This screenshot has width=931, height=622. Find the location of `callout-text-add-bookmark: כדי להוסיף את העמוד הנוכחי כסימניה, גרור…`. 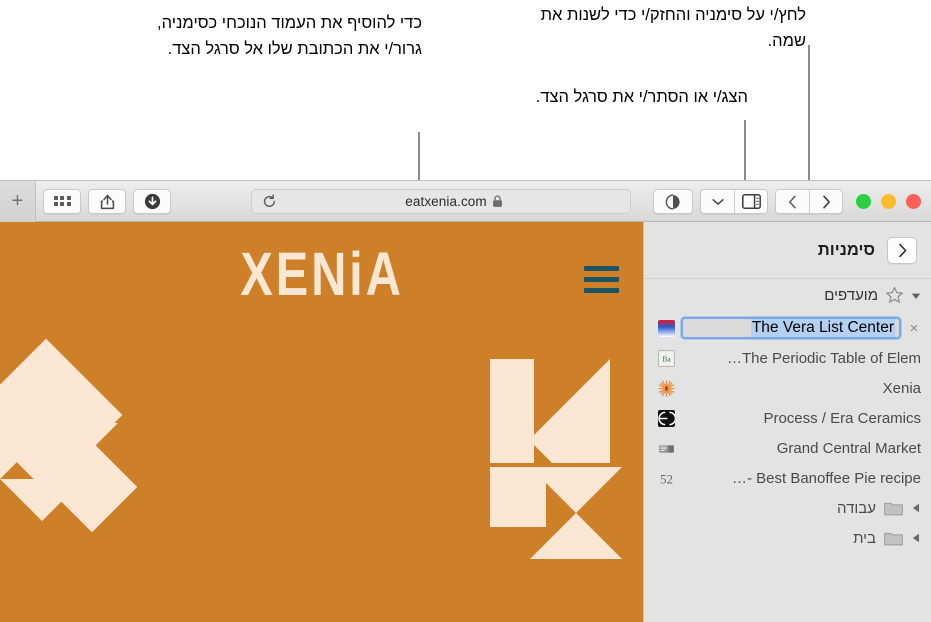

callout-text-add-bookmark: כדי להוסיף את העמוד הנוכחי כסימניה, גרור… is located at coordinates (289, 36).